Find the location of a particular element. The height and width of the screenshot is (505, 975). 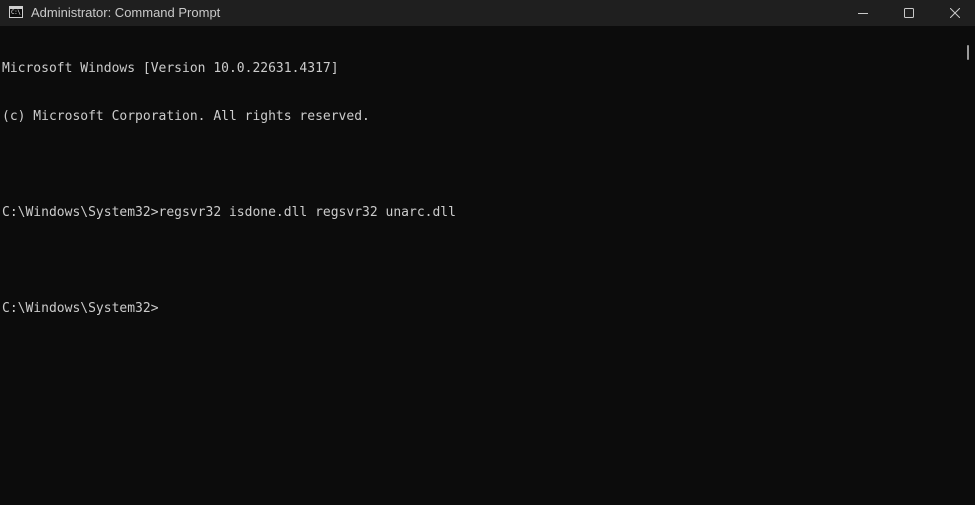

close-button is located at coordinates (953, 13).